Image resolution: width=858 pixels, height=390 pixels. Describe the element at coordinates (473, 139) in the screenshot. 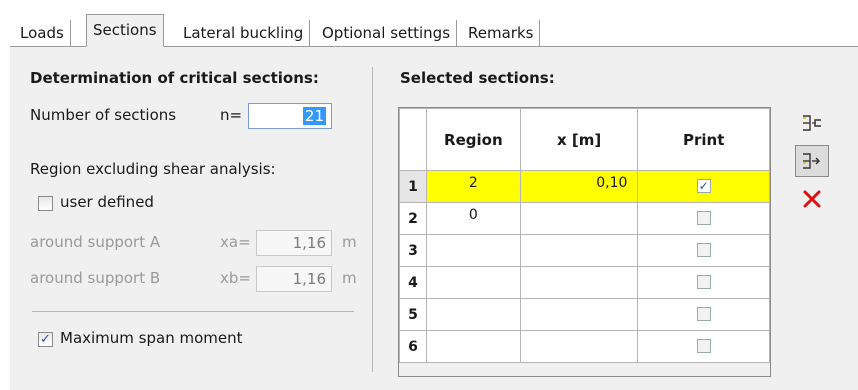

I see `column-header-region: Region` at that location.